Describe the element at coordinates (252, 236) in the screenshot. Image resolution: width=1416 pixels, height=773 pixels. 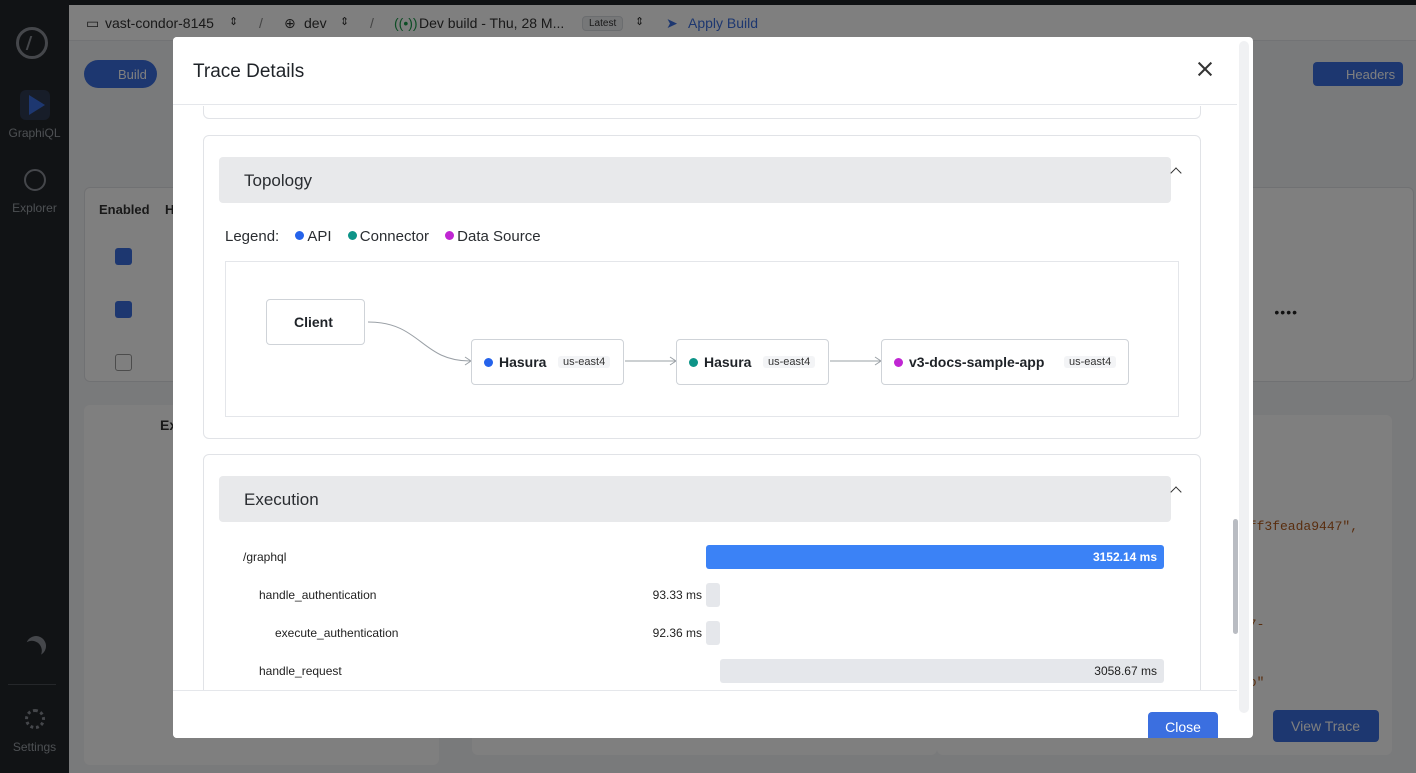
I see `legend-label: Legend:` at that location.